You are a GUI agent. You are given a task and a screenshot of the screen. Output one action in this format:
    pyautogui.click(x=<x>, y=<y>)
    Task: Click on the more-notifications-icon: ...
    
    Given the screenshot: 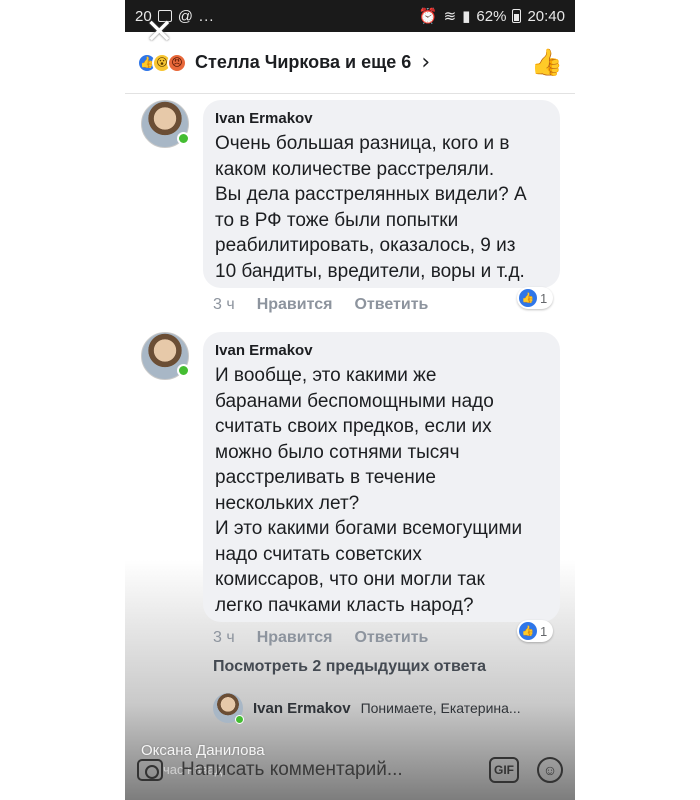 What is the action you would take?
    pyautogui.click(x=206, y=16)
    